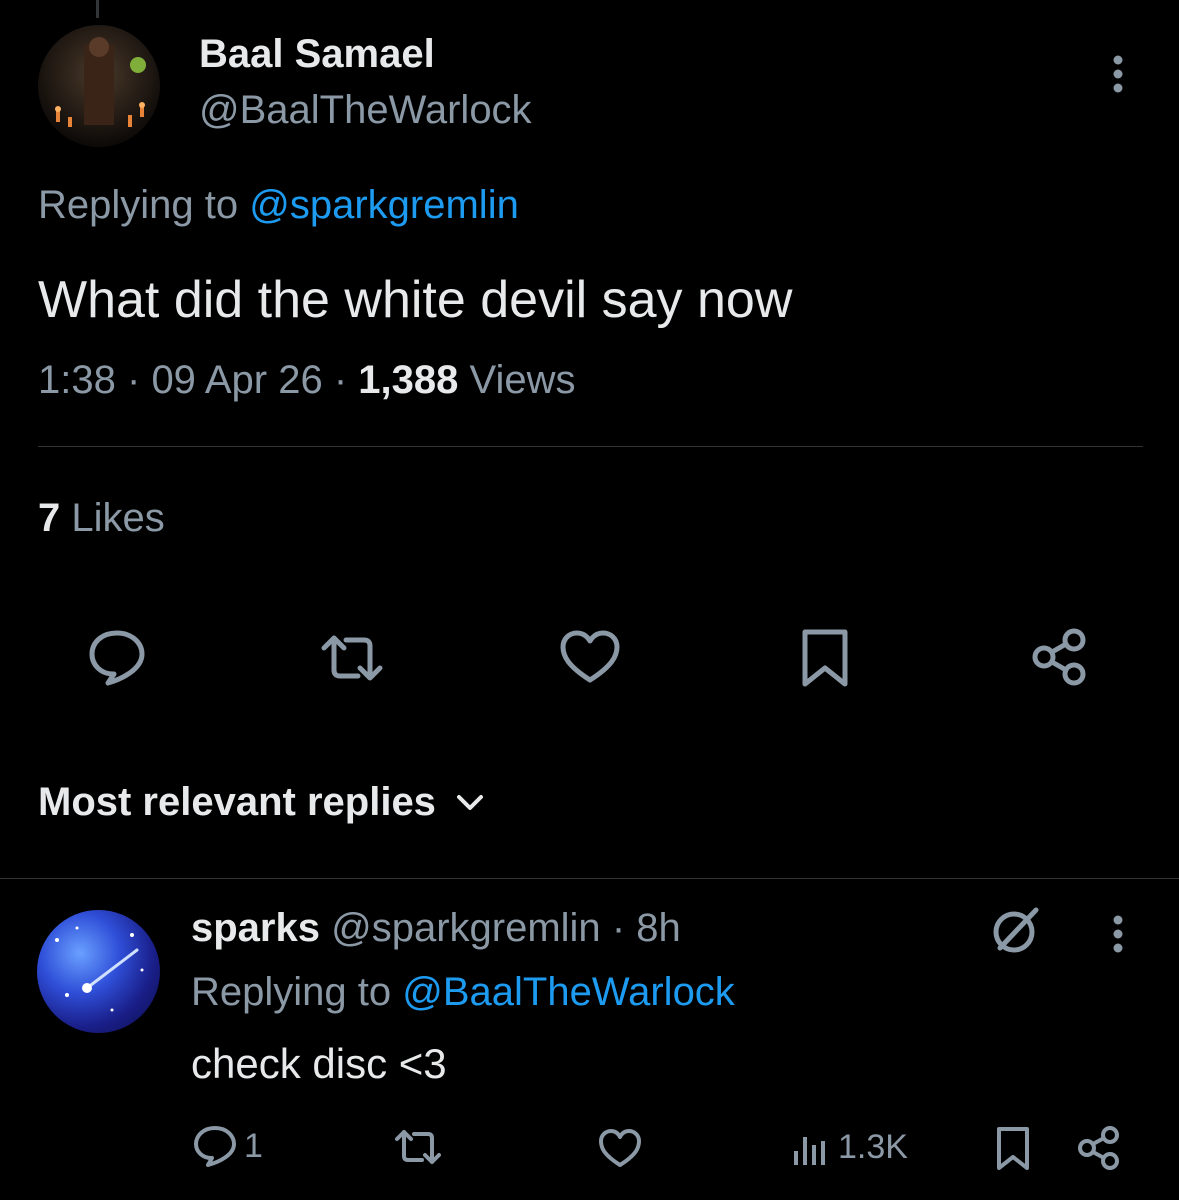 The height and width of the screenshot is (1200, 1179). Describe the element at coordinates (384, 205) in the screenshot. I see `replying-to-link: @sparkgremlin` at that location.